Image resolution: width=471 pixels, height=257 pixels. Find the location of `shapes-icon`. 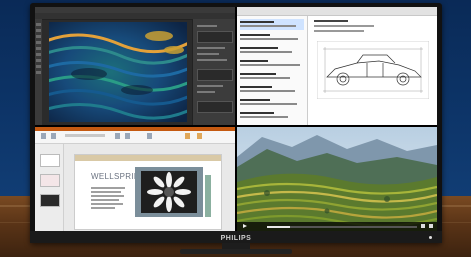

shapes-icon is located at coordinates (187, 136).